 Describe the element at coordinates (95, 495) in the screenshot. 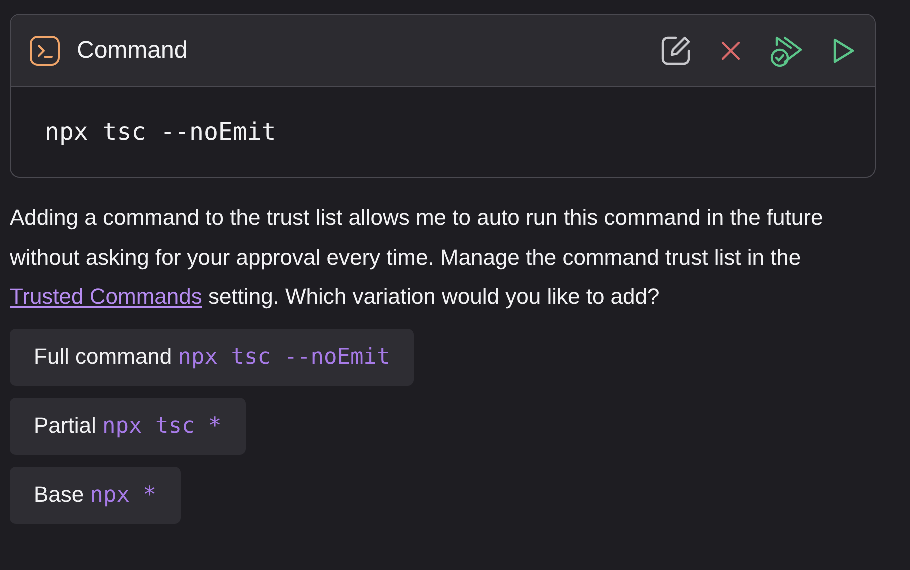

I see `variation-option-button: Base npx *` at that location.